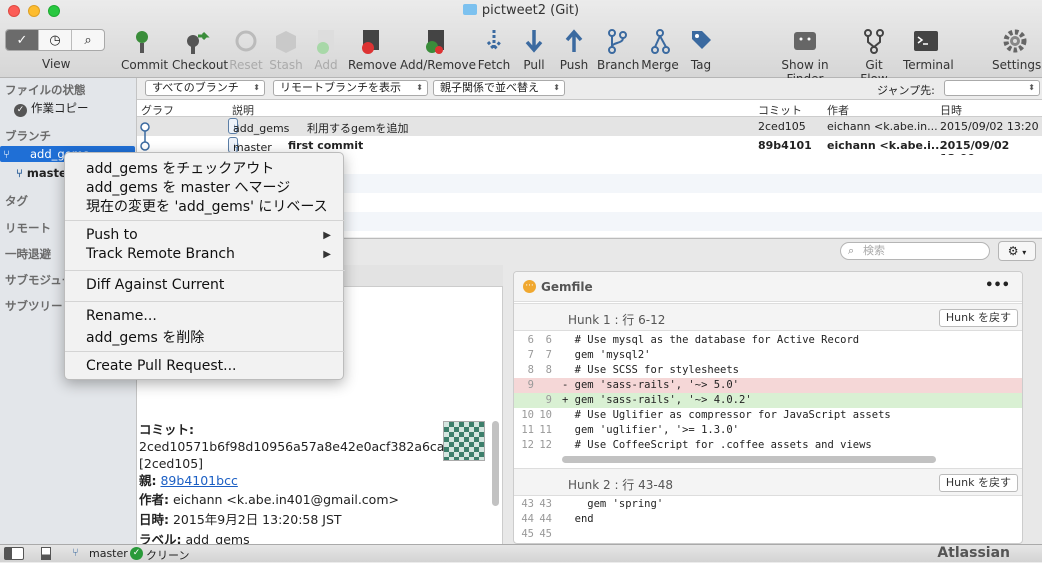  Describe the element at coordinates (198, 480) in the screenshot. I see `parent-link: 89b4101bcc` at that location.